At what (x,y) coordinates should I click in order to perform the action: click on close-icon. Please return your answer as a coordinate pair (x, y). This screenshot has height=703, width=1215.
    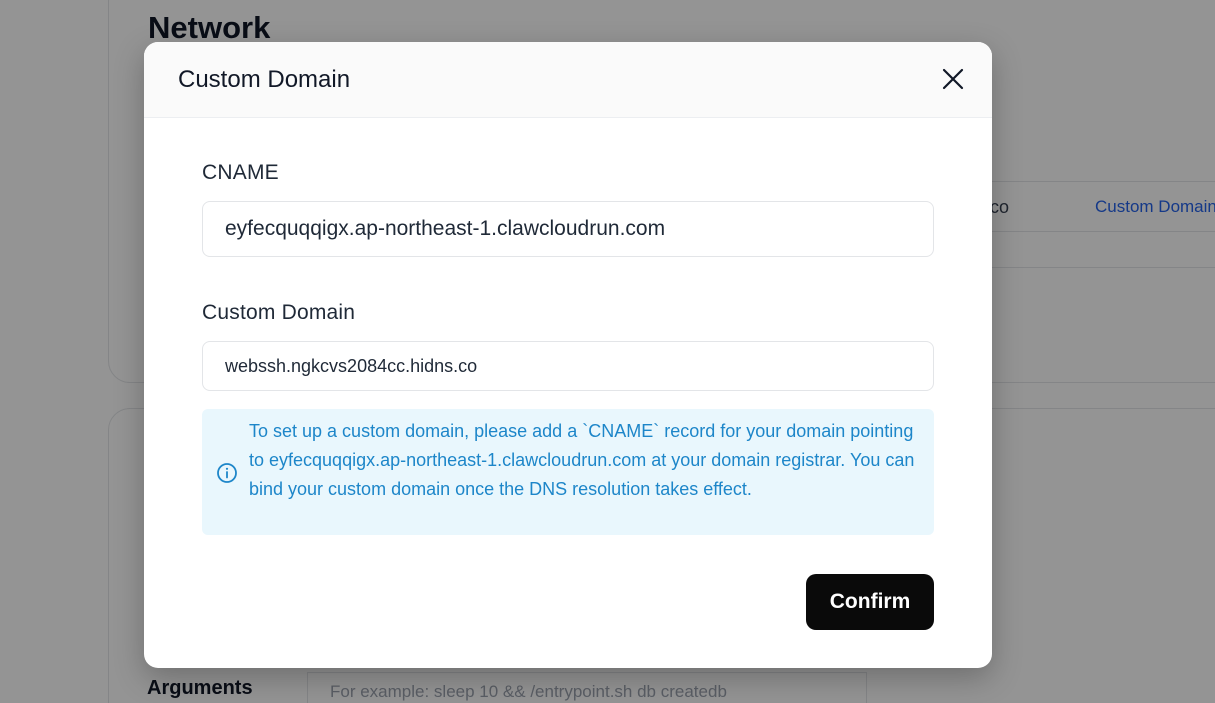
    Looking at the image, I should click on (953, 79).